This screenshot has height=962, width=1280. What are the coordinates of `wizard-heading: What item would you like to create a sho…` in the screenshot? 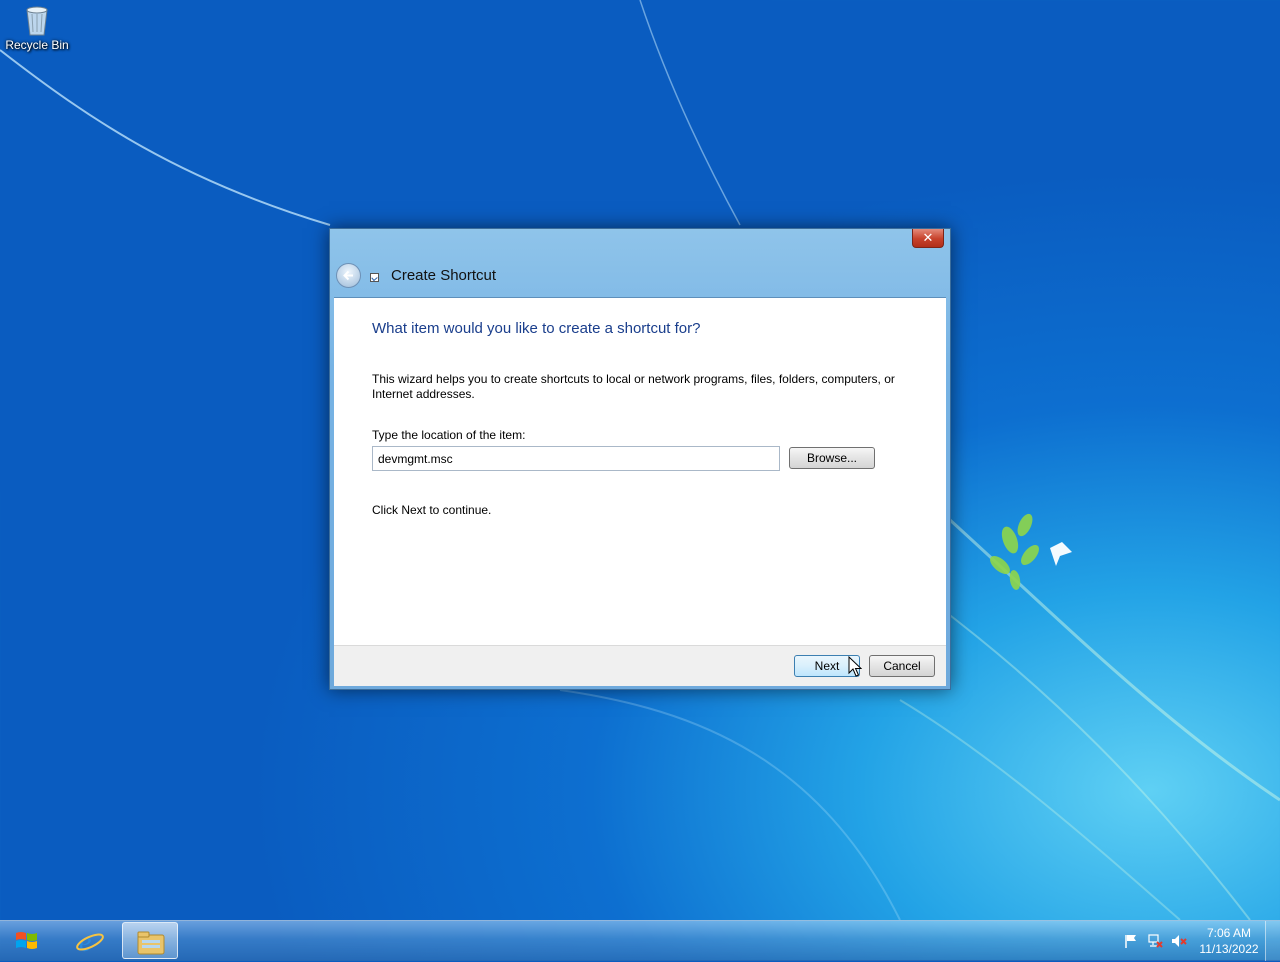 It's located at (536, 328).